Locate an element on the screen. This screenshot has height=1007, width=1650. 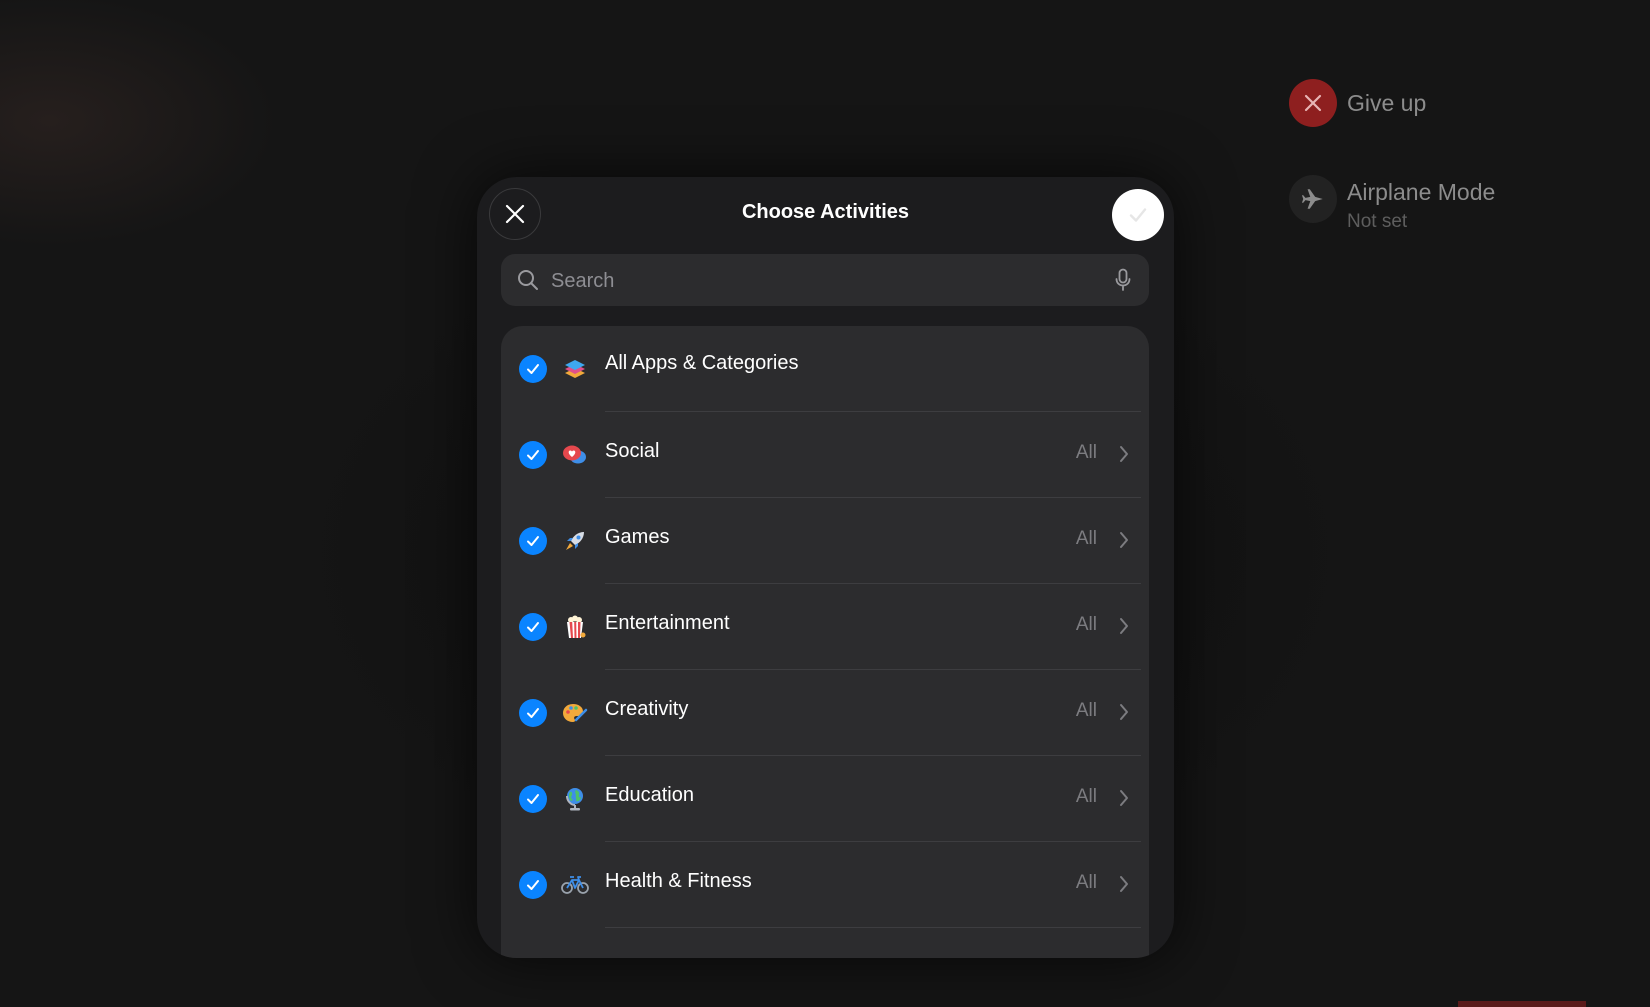
give-up-label: Give up is located at coordinates (1387, 103).